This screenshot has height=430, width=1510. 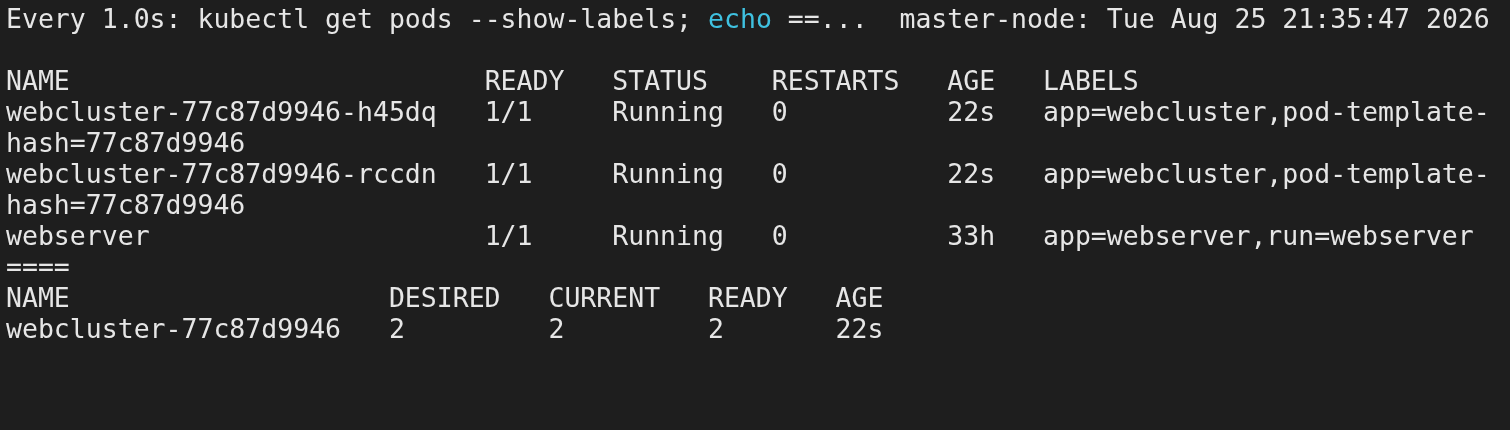 What do you see at coordinates (605, 297) in the screenshot?
I see `column-header: CURRENT` at bounding box center [605, 297].